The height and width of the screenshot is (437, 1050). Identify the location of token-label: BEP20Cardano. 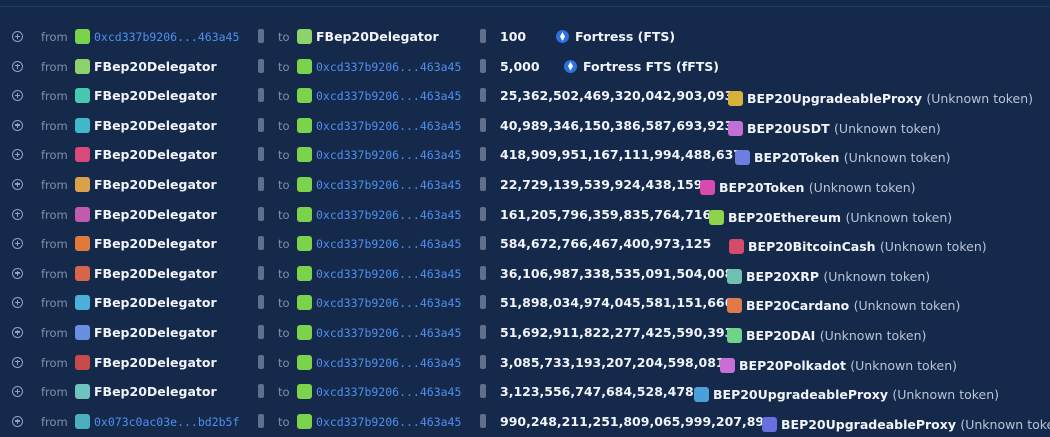
(797, 305).